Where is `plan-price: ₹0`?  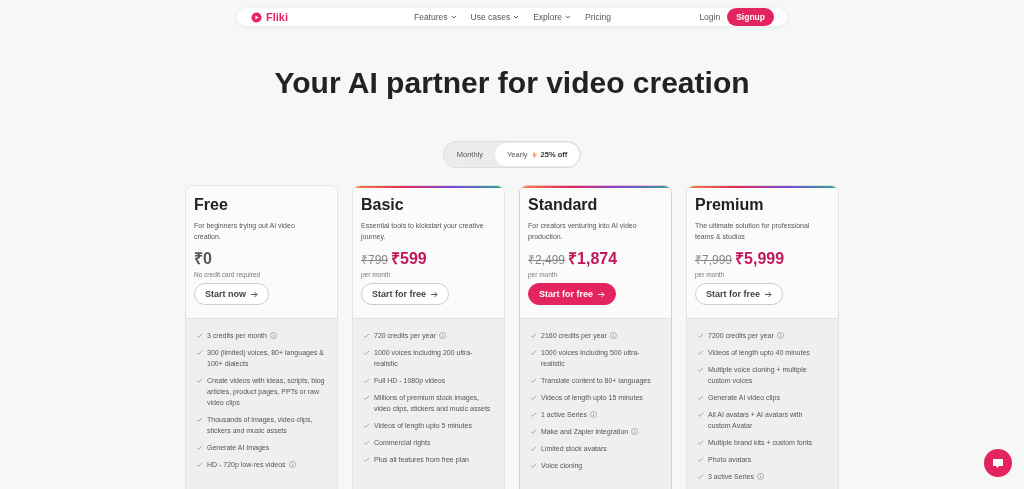 plan-price: ₹0 is located at coordinates (203, 259).